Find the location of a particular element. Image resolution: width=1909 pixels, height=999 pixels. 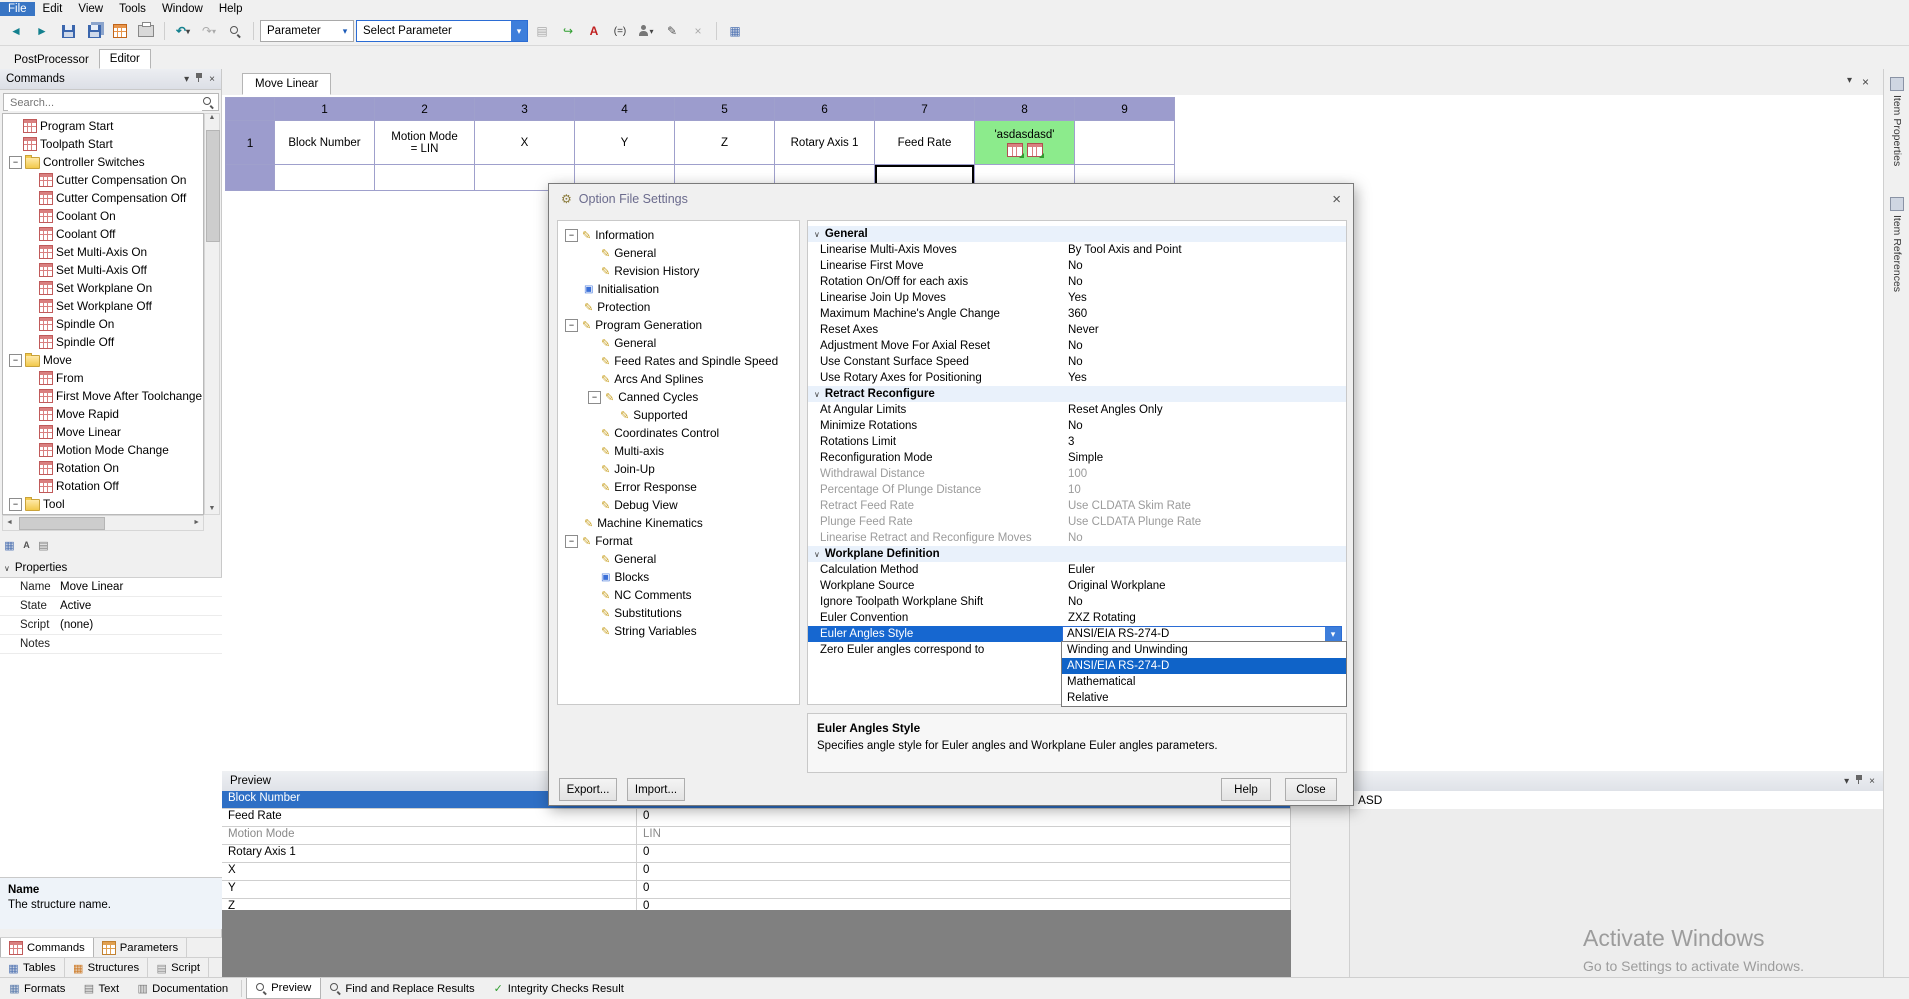

parameter-combobox: Parameter ▾ is located at coordinates (307, 31).